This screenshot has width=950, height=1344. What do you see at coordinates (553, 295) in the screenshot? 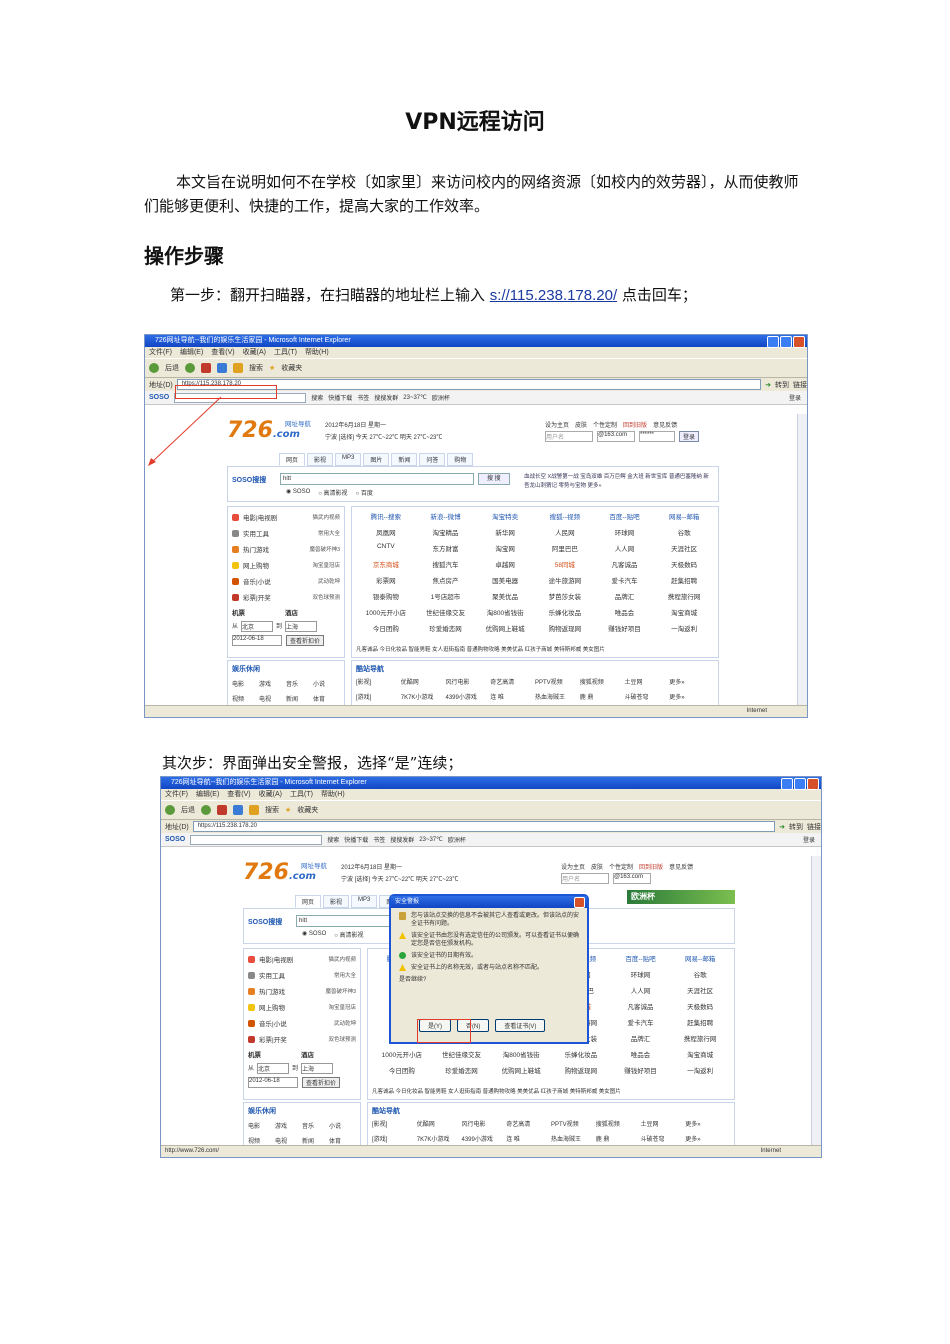
I see `step1-link: s://115.238.178.20/` at bounding box center [553, 295].